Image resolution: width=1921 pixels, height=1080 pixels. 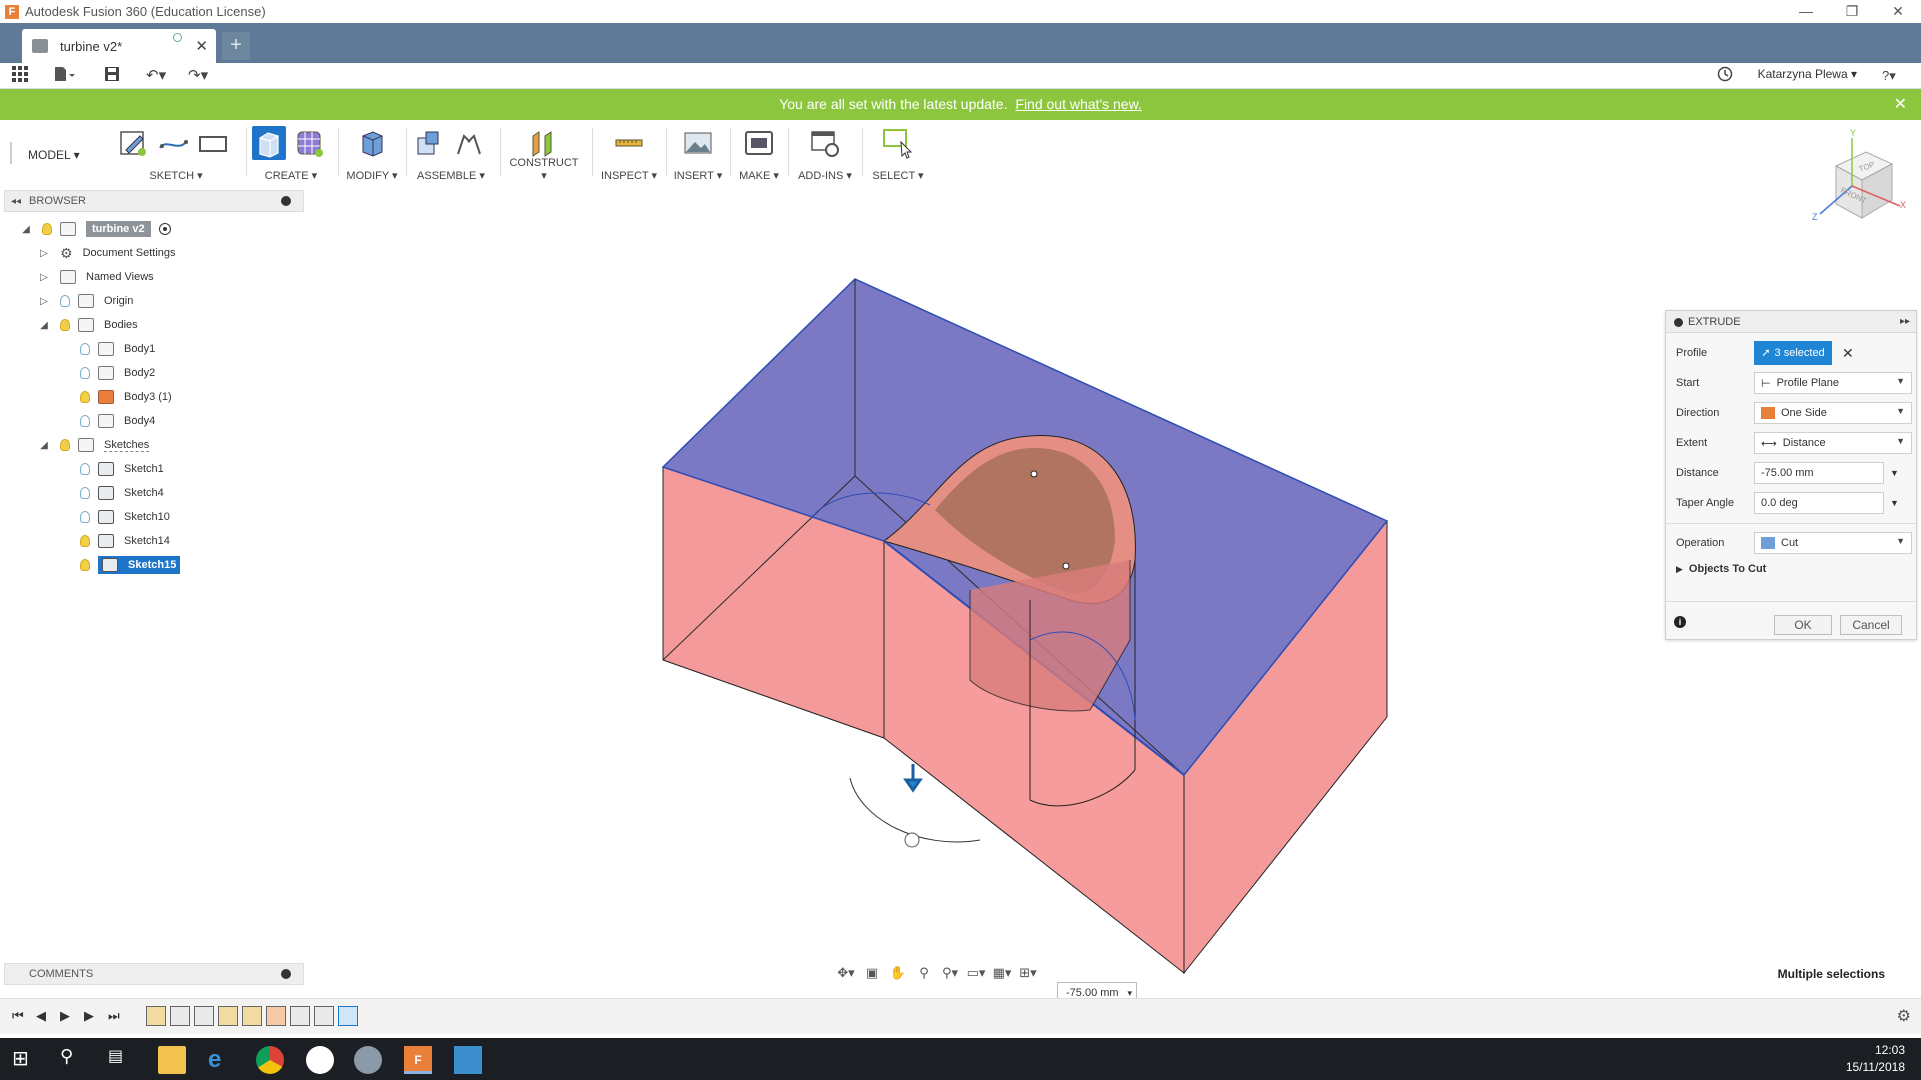 What do you see at coordinates (74, 1060) in the screenshot?
I see `search-icon: ⚲` at bounding box center [74, 1060].